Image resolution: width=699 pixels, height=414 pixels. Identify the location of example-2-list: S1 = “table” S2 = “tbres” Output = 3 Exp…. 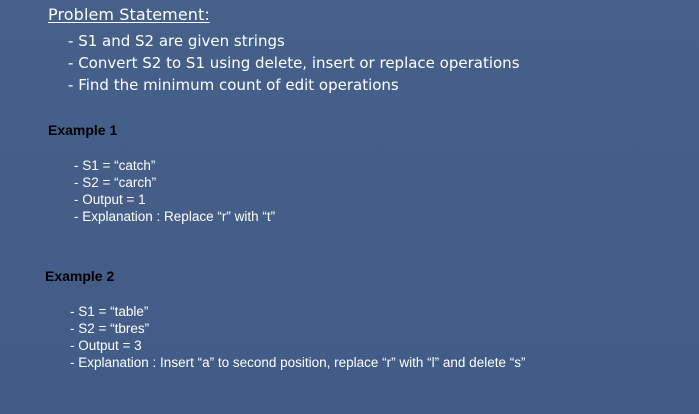
(297, 337).